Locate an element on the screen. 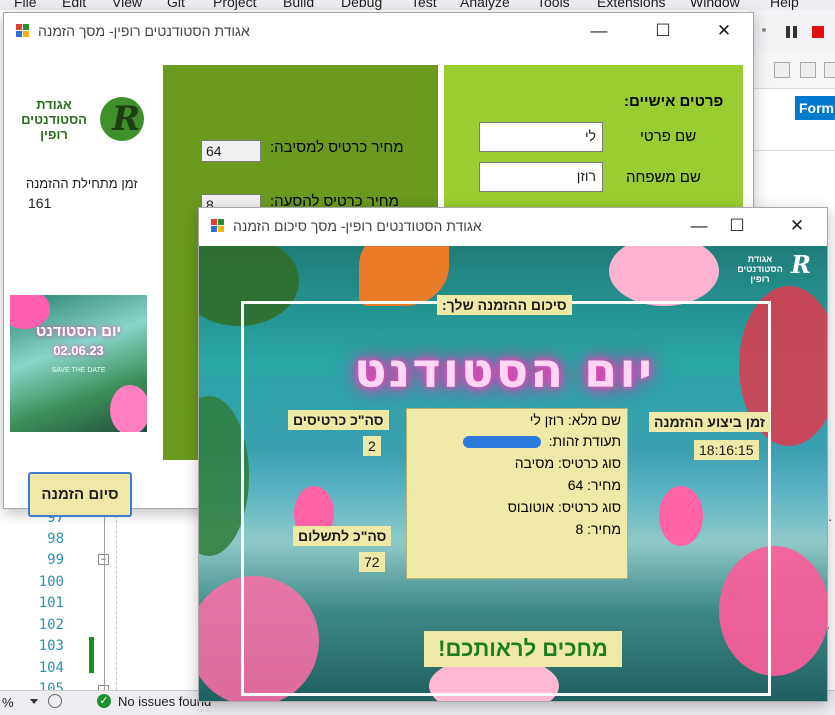  stop-icon is located at coordinates (818, 32).